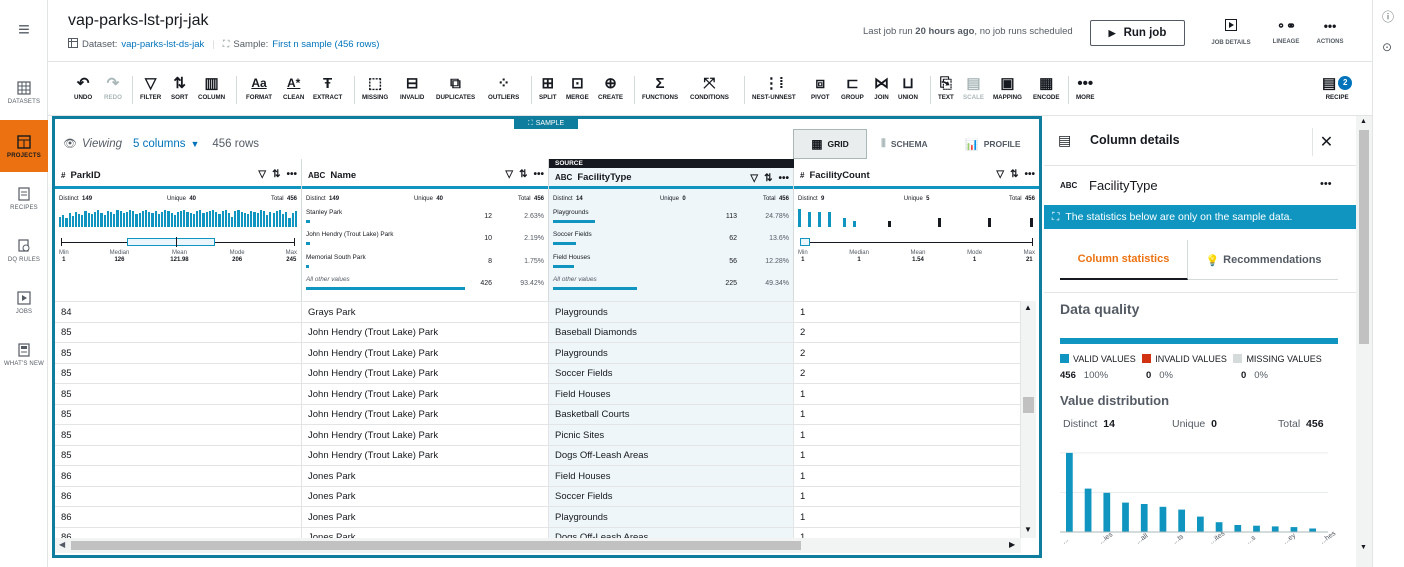  I want to click on table-cell: Baseball Diamonds, so click(671, 332).